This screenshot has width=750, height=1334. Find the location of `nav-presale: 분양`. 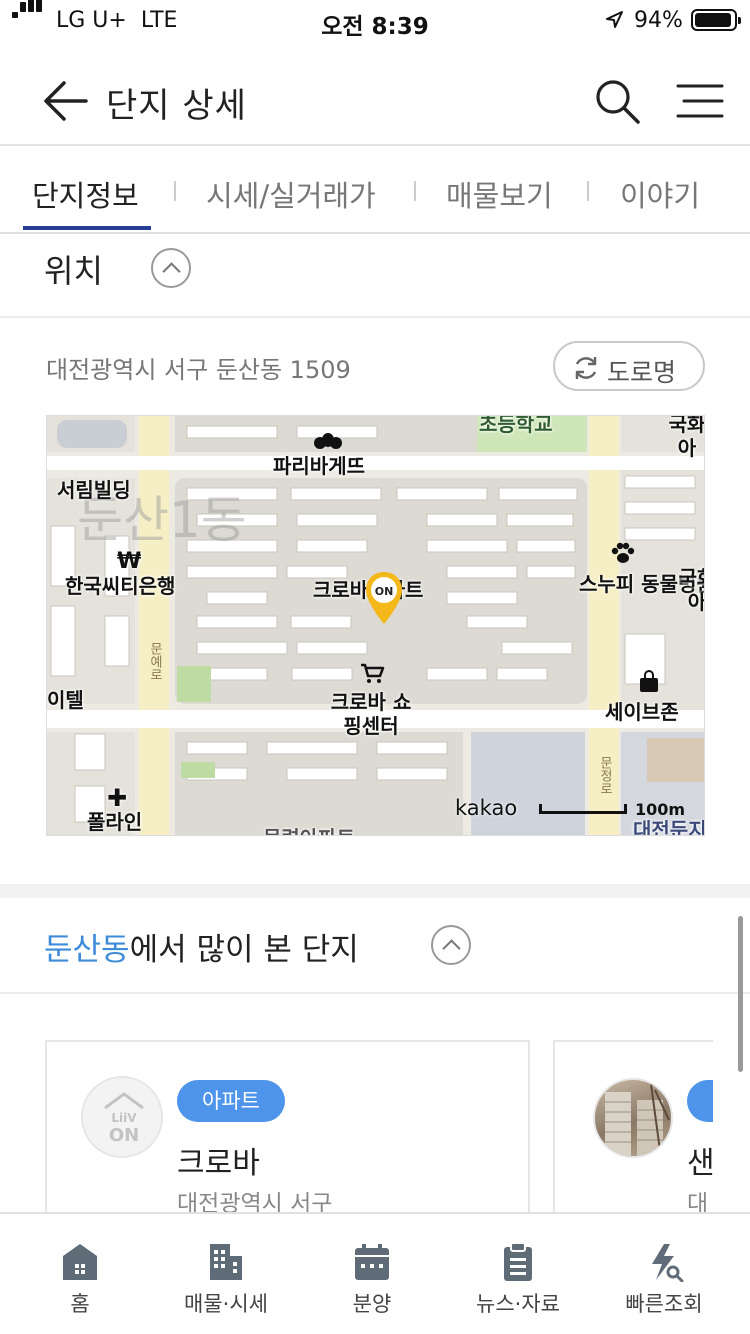

nav-presale: 분양 is located at coordinates (372, 1274).